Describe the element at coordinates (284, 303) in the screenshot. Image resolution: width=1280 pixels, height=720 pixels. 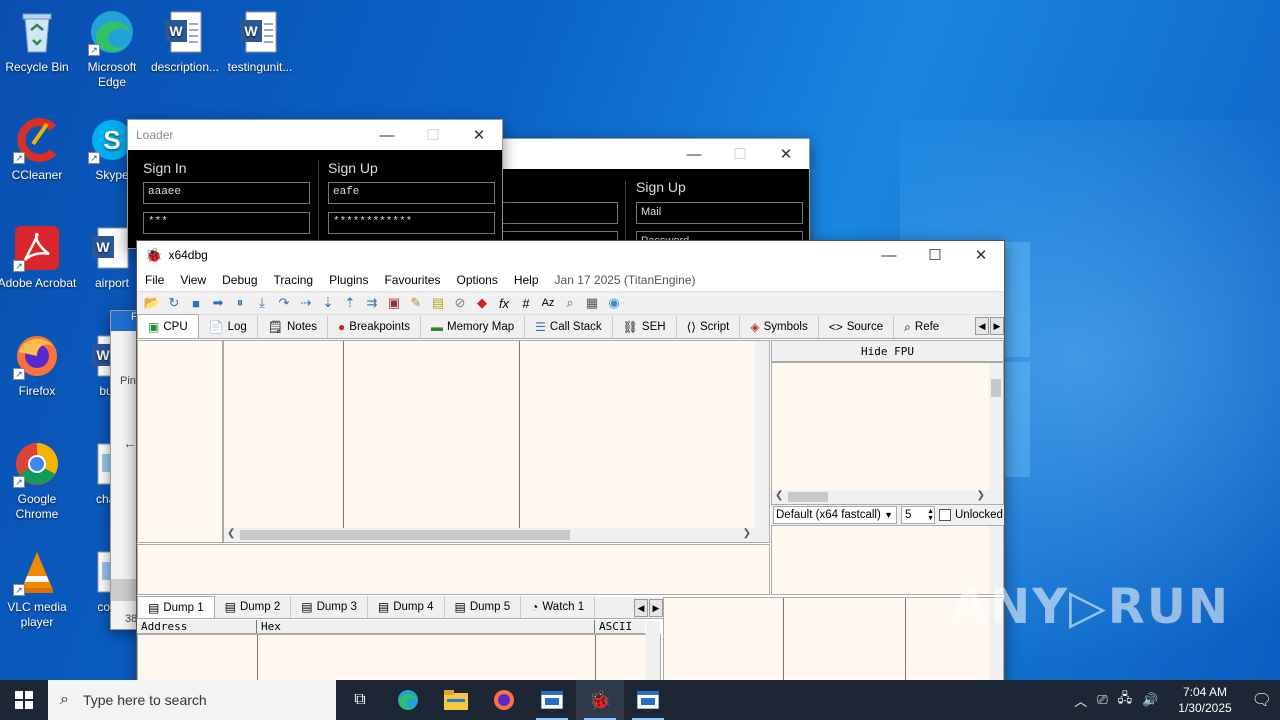
I see `step-over-icon: ↷` at that location.